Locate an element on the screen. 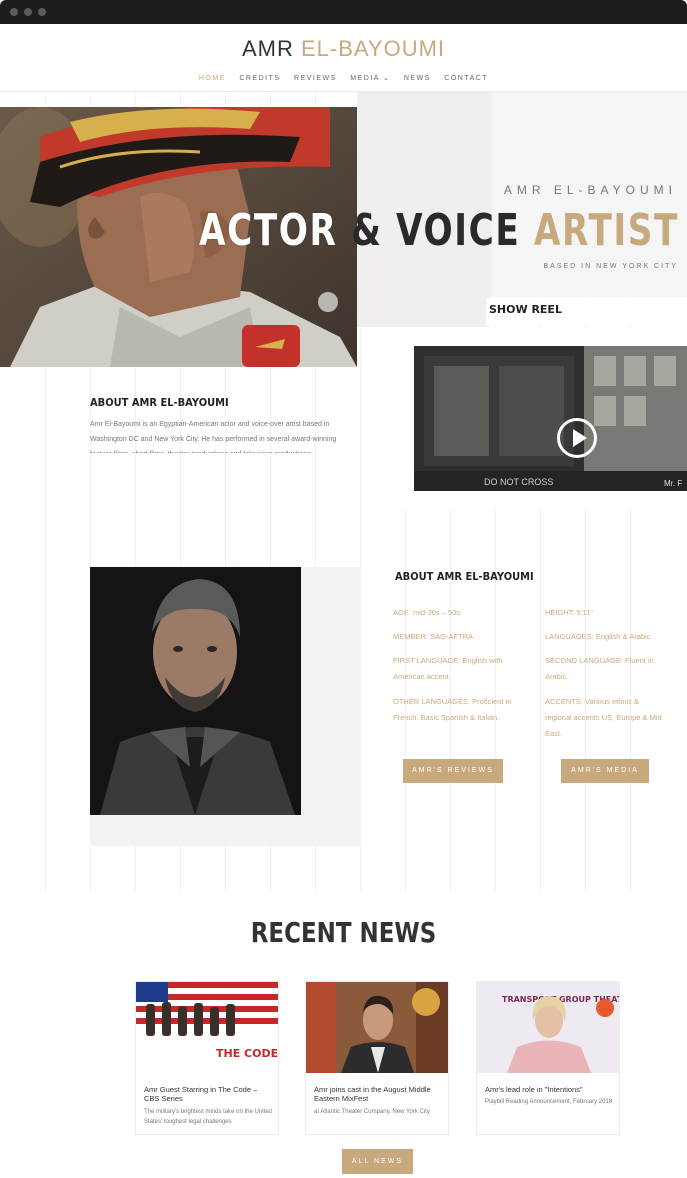 The image size is (687, 1178). hero-title: ACTOR & VOICE ARTIST is located at coordinates (414, 230).